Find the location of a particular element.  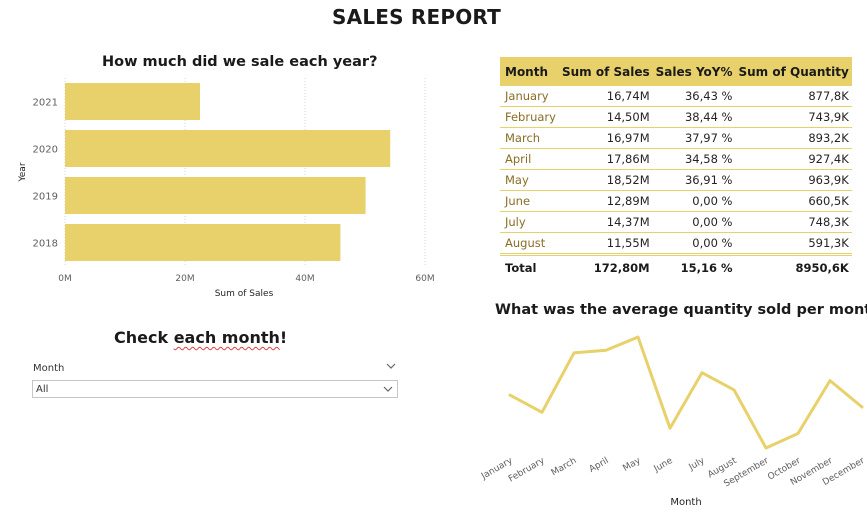

bar-2019 is located at coordinates (215, 195).